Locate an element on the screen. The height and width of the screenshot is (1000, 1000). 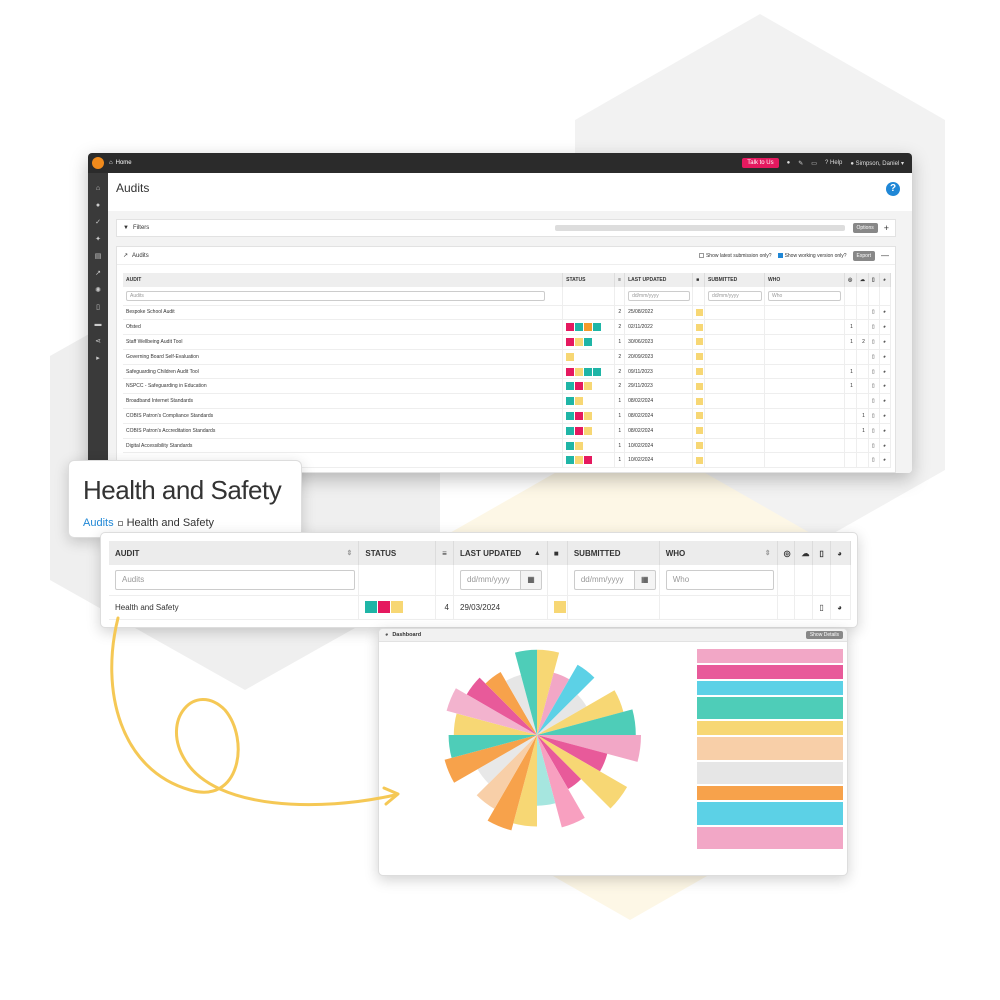
book-icon: ▤ is located at coordinates (98, 257).